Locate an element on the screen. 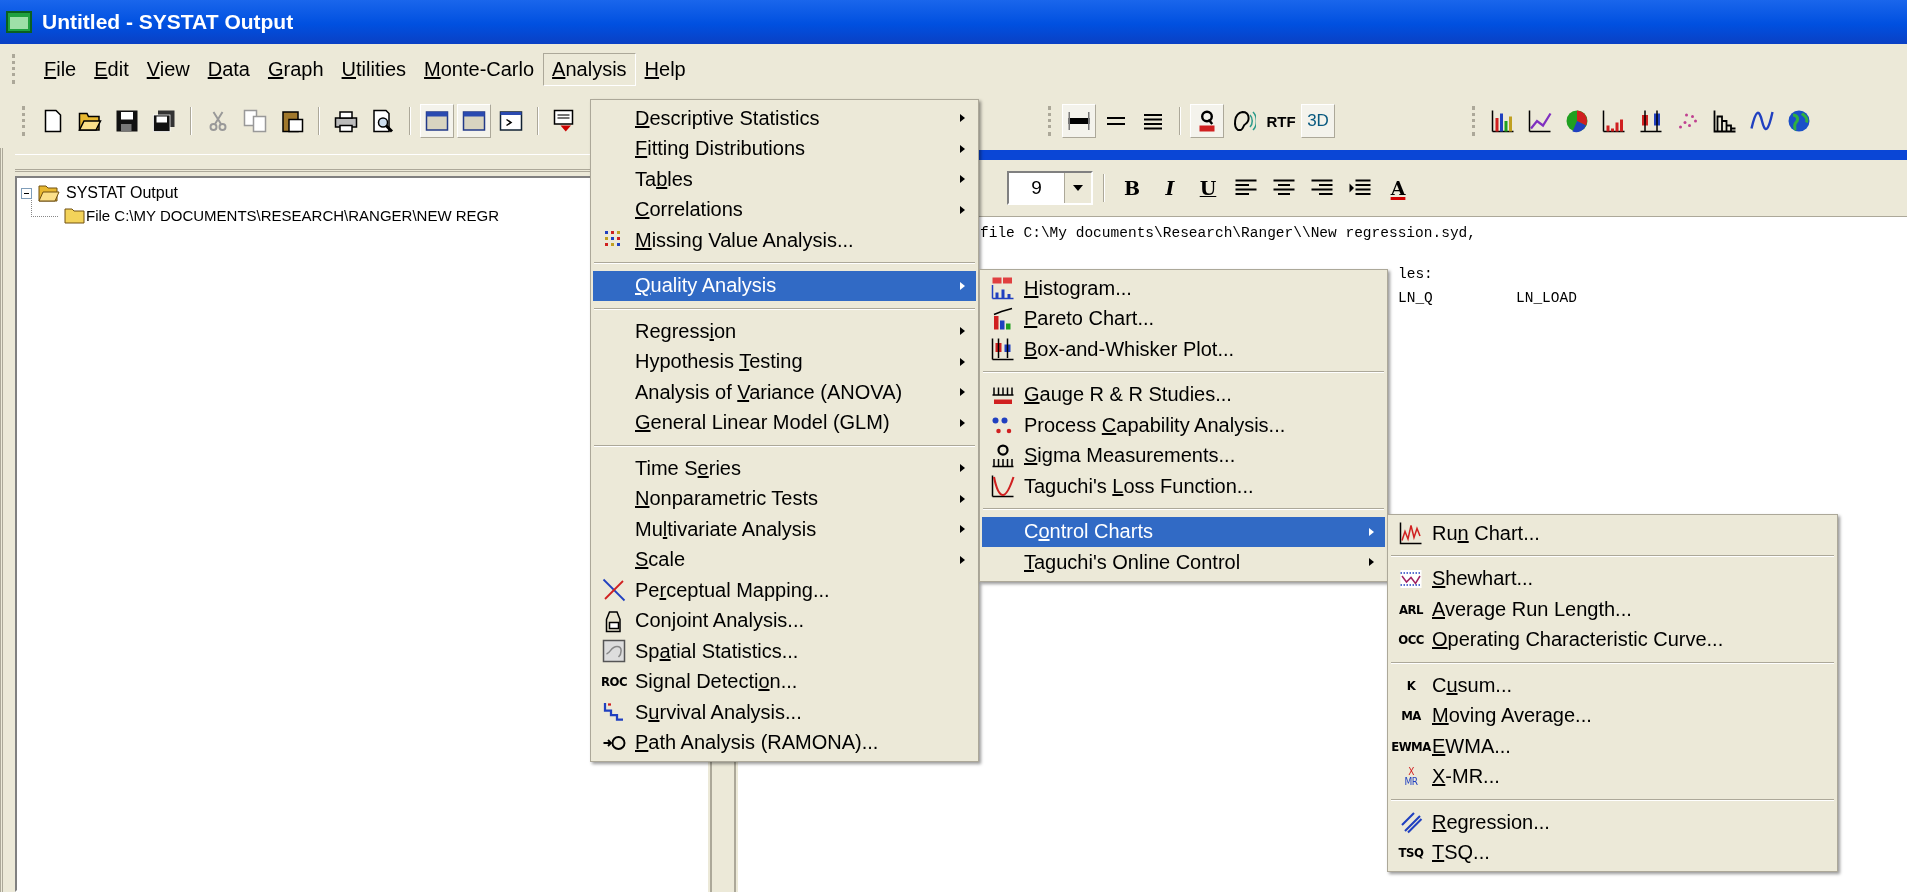 The height and width of the screenshot is (892, 1907). v-curve-icon is located at coordinates (1003, 486).